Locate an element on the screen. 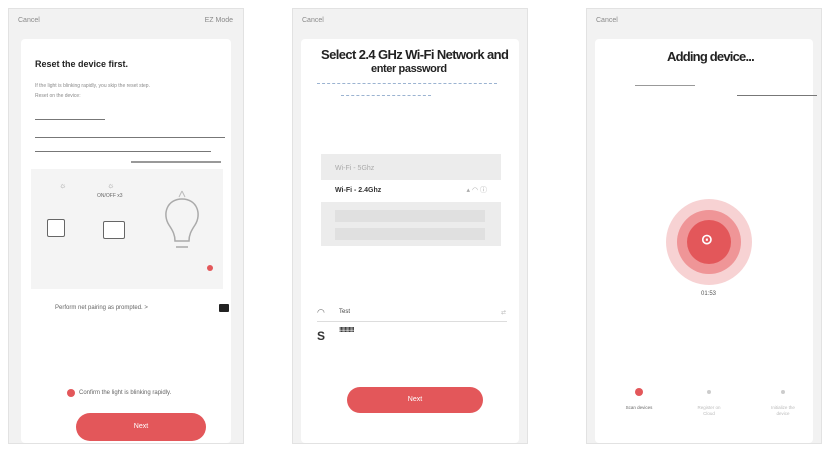  search-icon: ⊙ is located at coordinates (707, 239).